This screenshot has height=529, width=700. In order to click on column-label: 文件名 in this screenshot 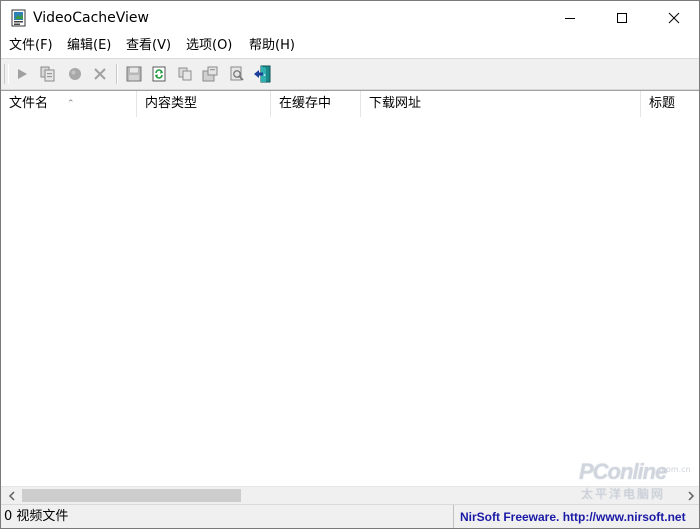, I will do `click(29, 103)`.